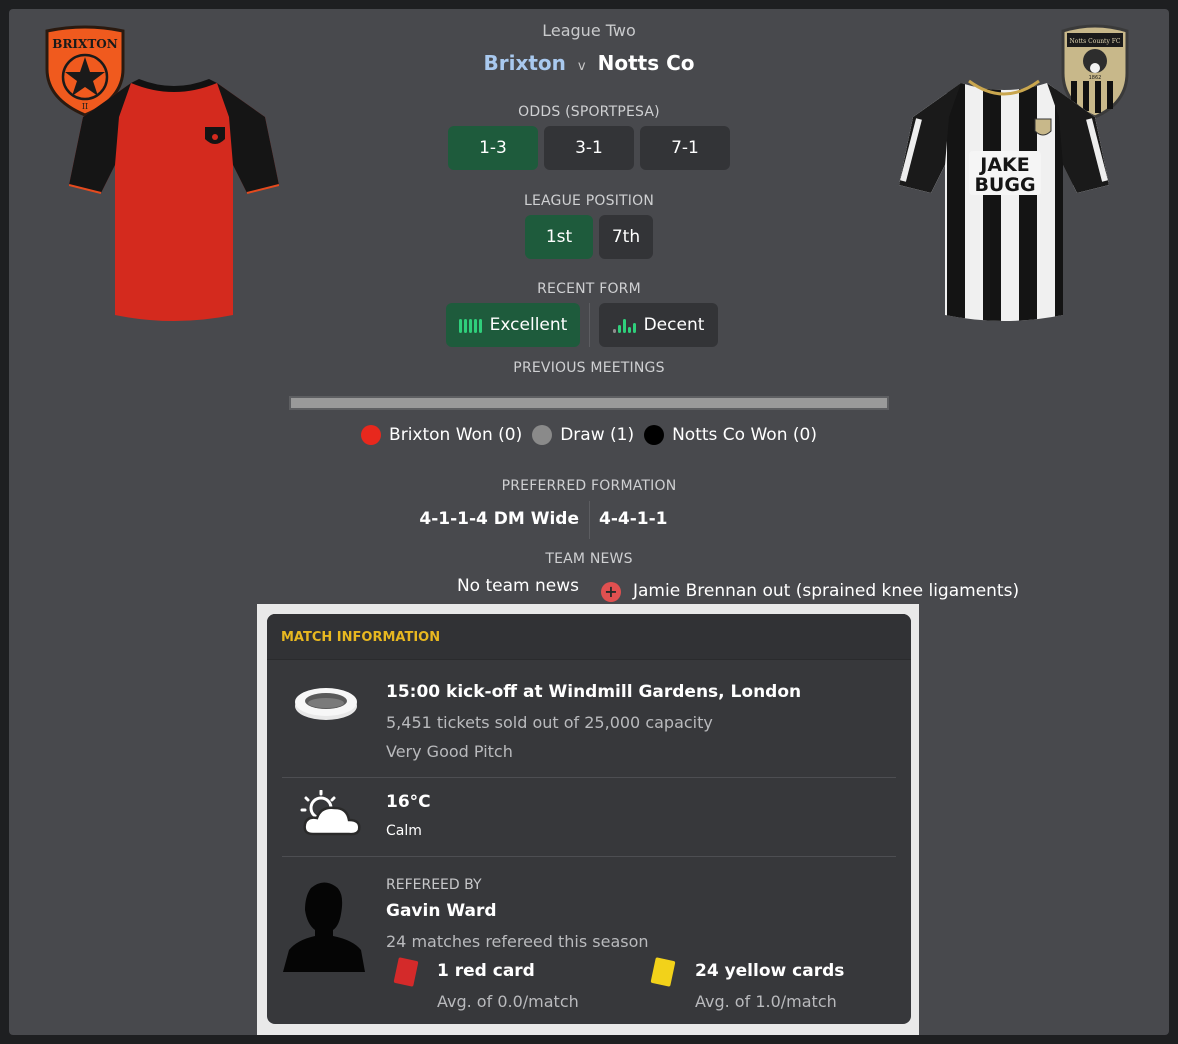  I want to click on away-team-link: Notts Co, so click(646, 63).